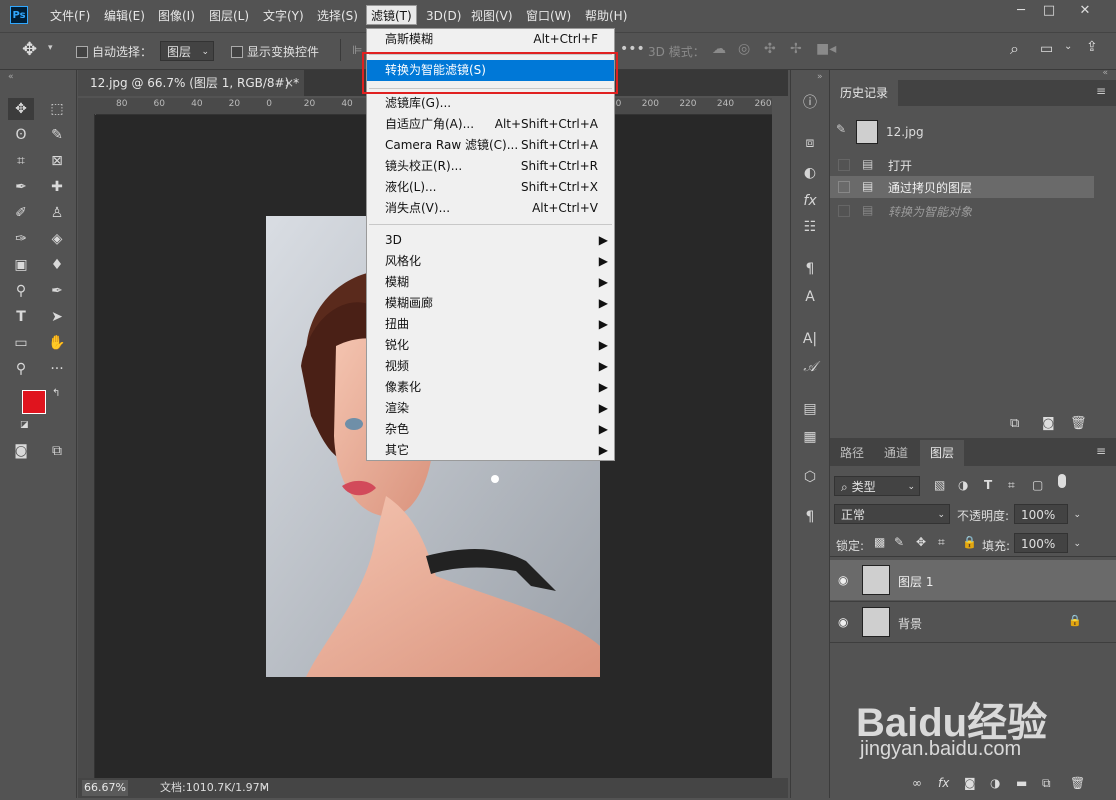  What do you see at coordinates (841, 129) in the screenshot?
I see `history-brush-source-icon: ✎` at bounding box center [841, 129].